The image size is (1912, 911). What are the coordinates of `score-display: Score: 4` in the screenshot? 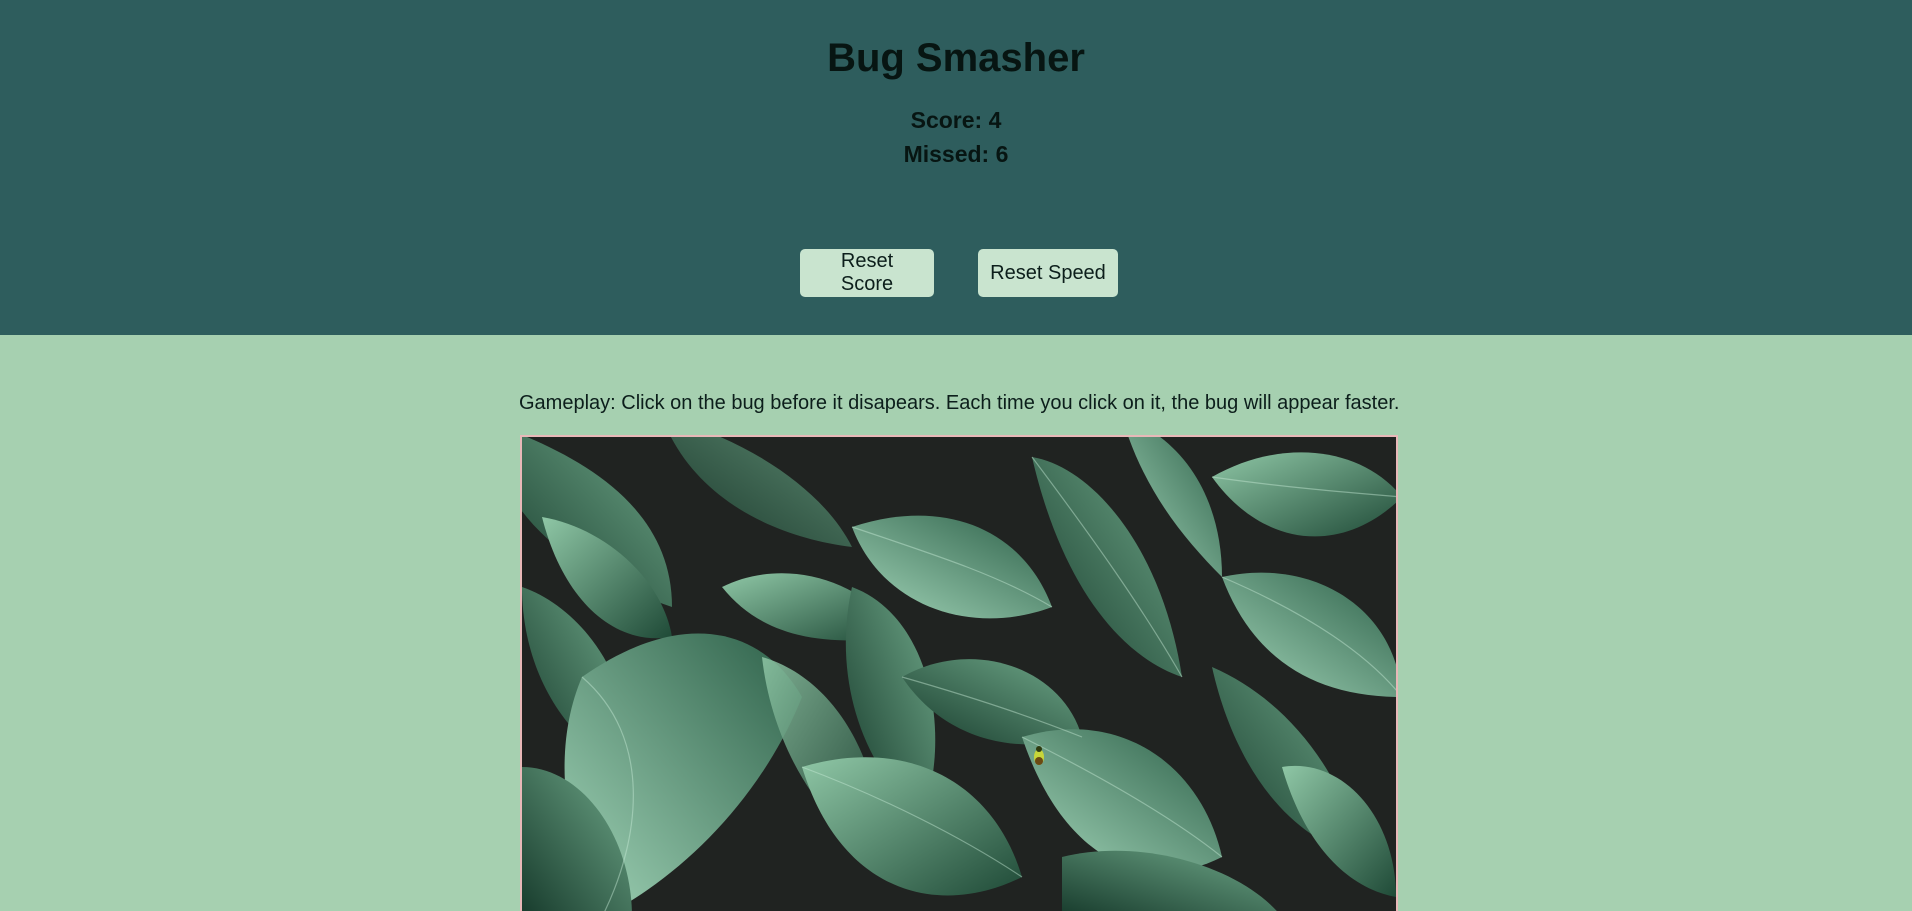 It's located at (956, 120).